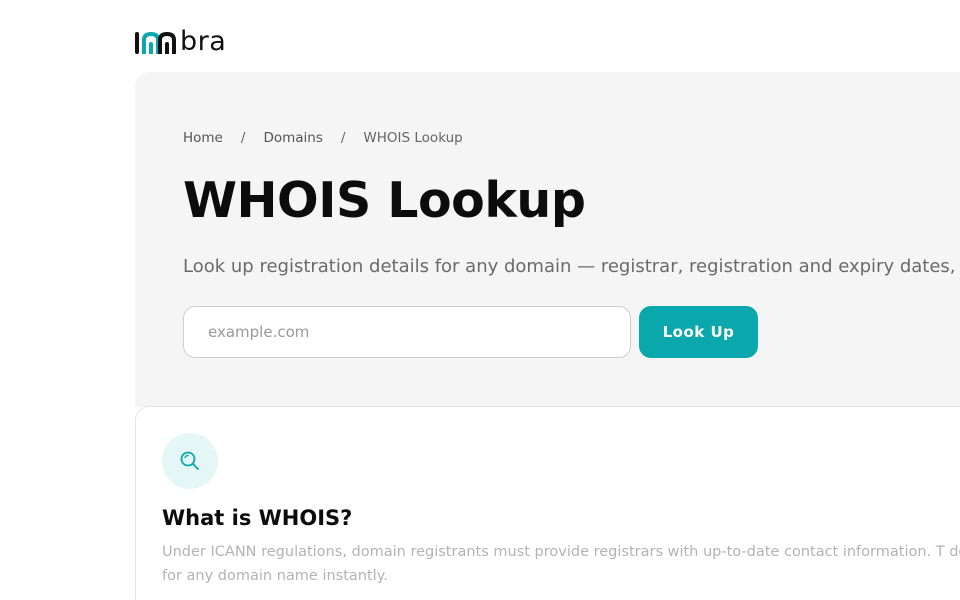 This screenshot has width=960, height=600. Describe the element at coordinates (323, 138) in the screenshot. I see `breadcrumb: Home / Domains / WHOIS Lookup` at that location.